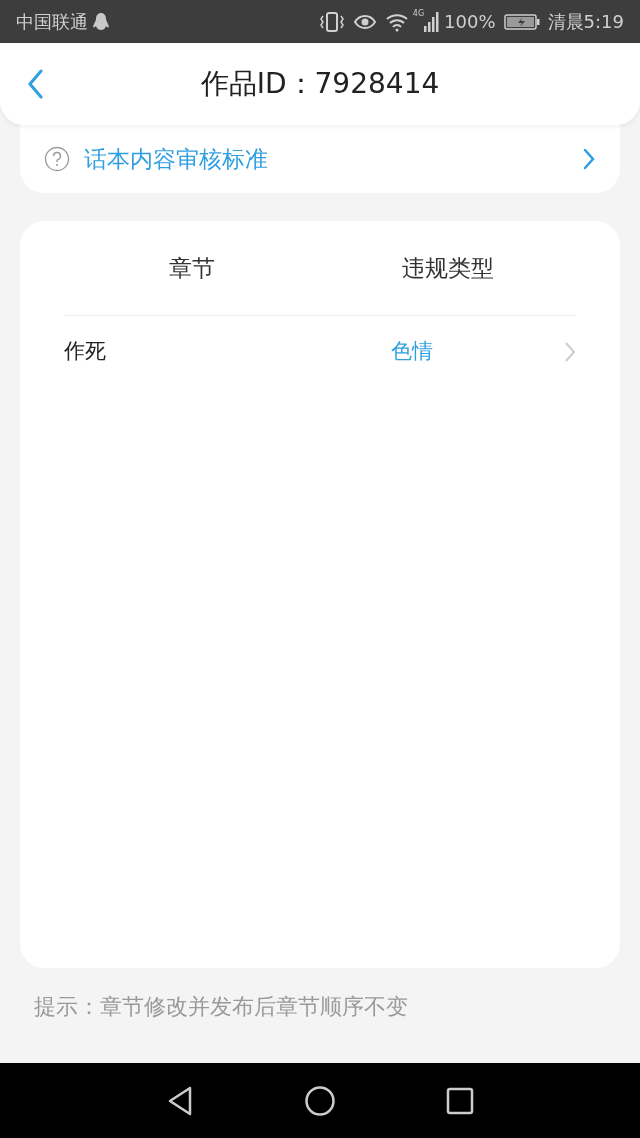 This screenshot has height=1138, width=640. What do you see at coordinates (585, 22) in the screenshot?
I see `clock: 清晨5:19` at bounding box center [585, 22].